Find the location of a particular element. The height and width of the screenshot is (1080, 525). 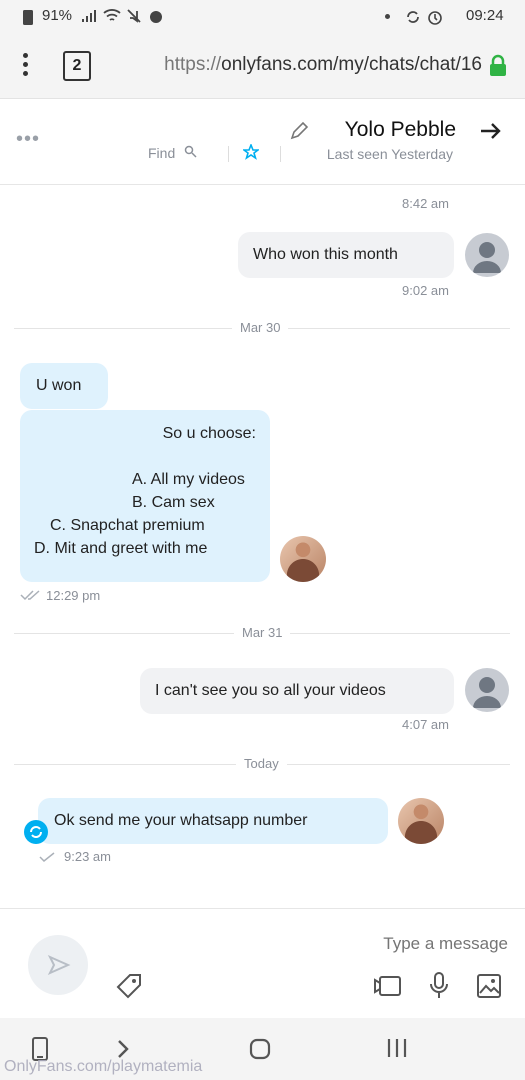

message-input is located at coordinates (315, 944).